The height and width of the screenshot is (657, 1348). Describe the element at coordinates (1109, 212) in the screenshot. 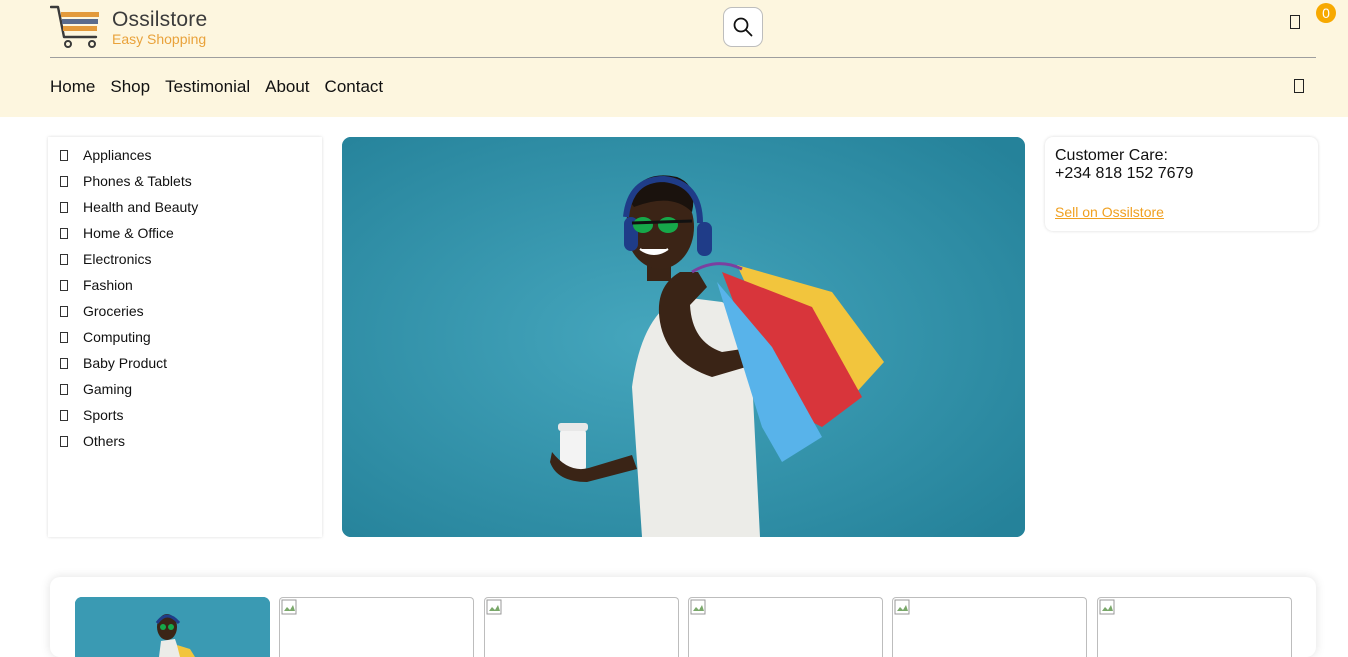

I see `sell-on-ossilstore-link: Sell on Ossilstore` at that location.